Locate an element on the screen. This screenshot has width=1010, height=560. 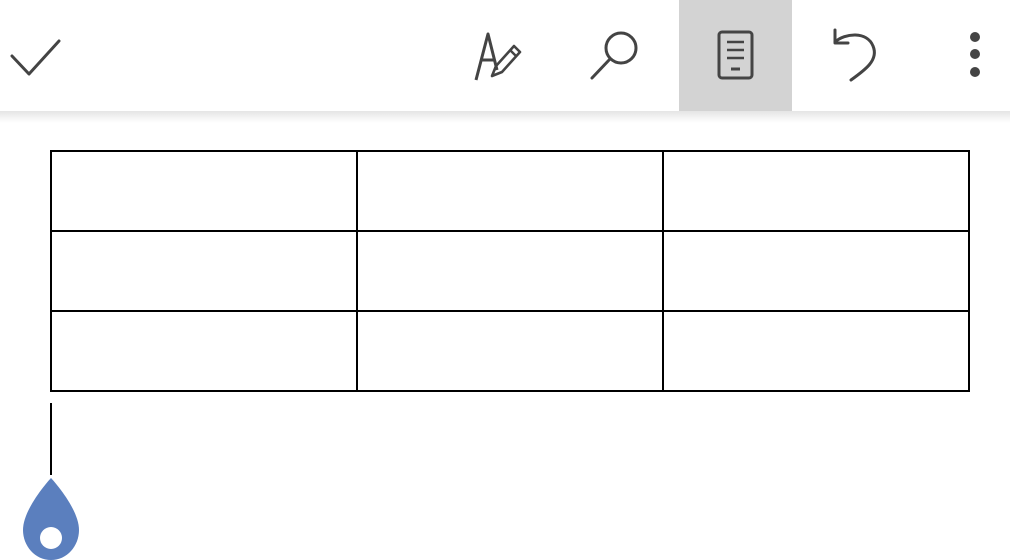
more-vertical-icon is located at coordinates (975, 54).